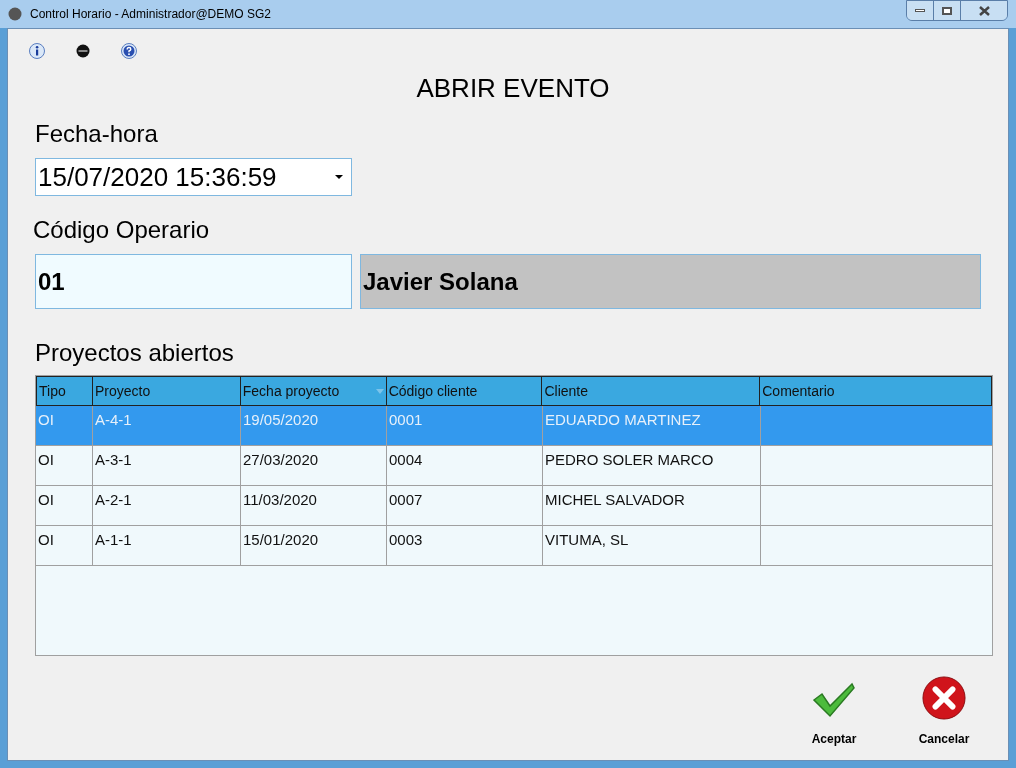 The height and width of the screenshot is (768, 1016). I want to click on table-cell: MICHEL SALVADOR, so click(615, 499).